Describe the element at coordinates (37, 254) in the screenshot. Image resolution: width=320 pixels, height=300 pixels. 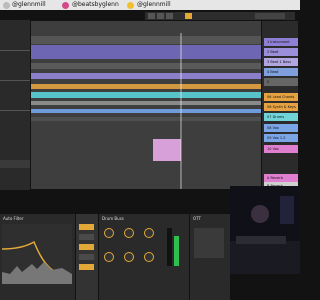
I see `filter-curve` at that location.